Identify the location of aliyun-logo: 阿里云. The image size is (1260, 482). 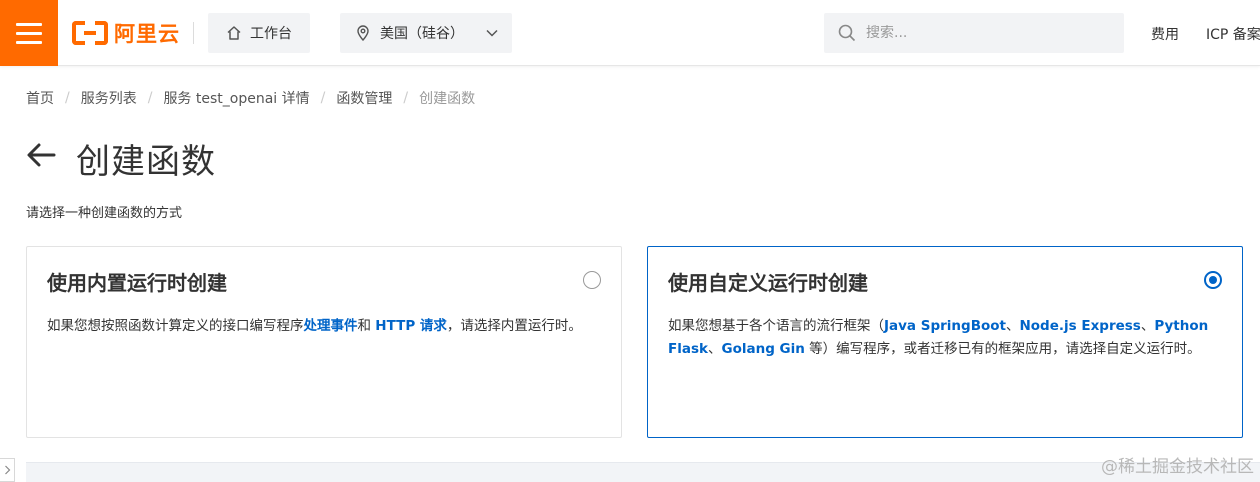
(126, 33).